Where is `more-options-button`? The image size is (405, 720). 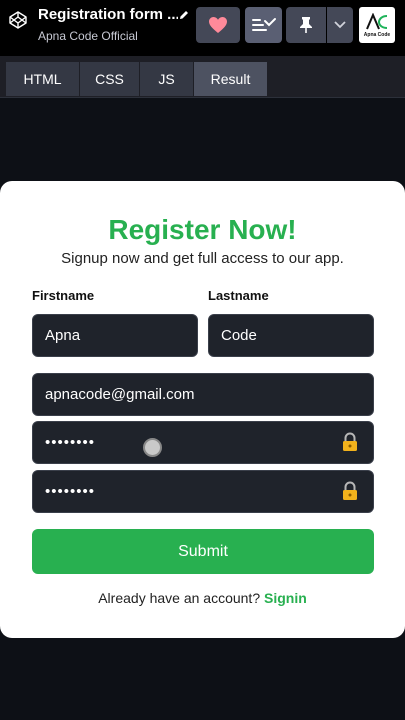 more-options-button is located at coordinates (340, 25).